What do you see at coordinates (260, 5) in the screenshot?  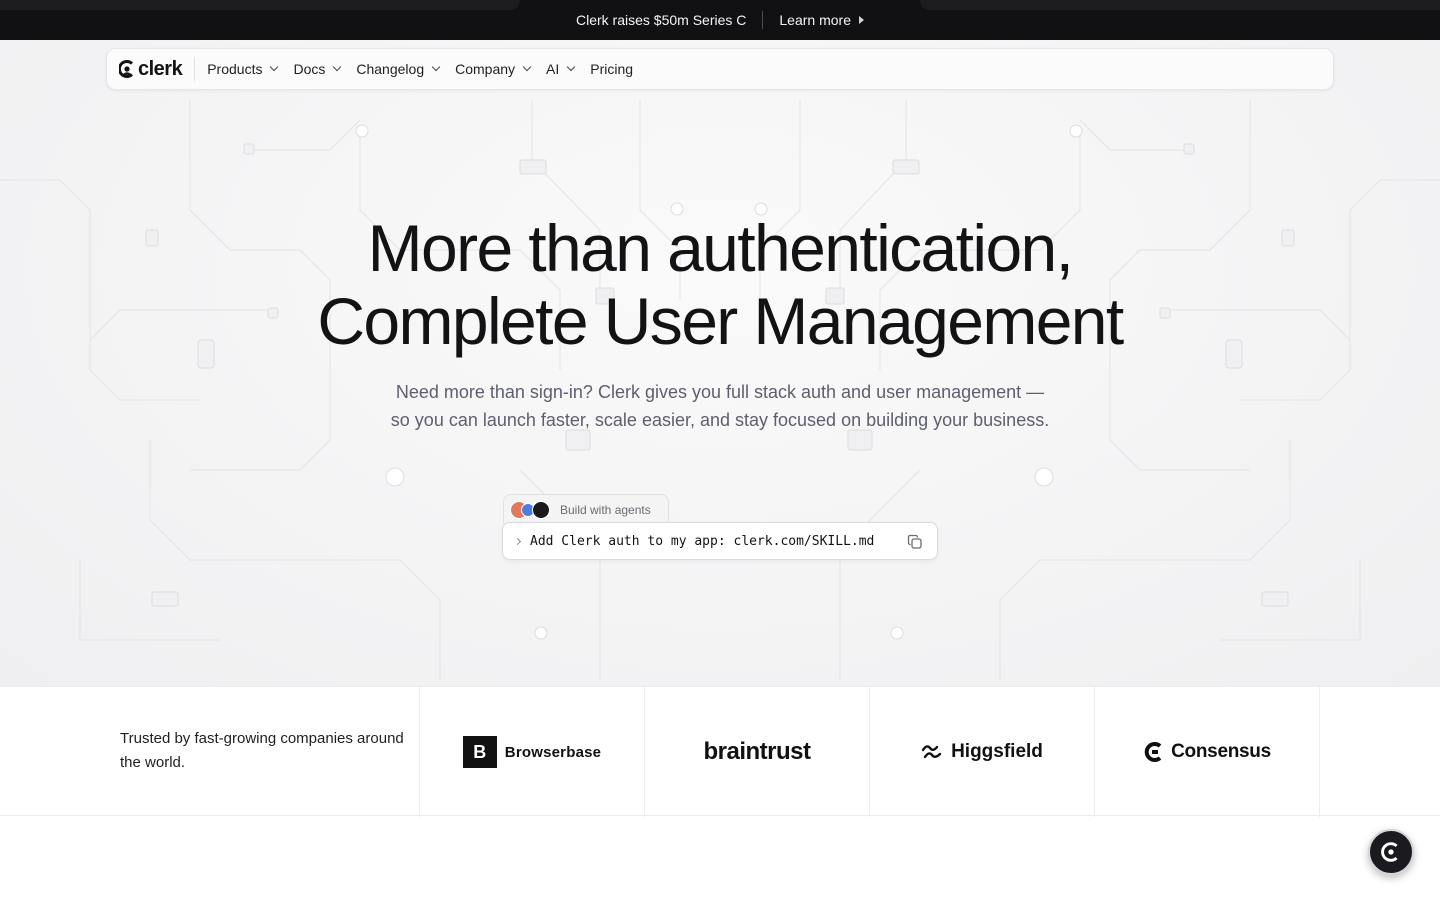 I see `announcement-decor-left` at bounding box center [260, 5].